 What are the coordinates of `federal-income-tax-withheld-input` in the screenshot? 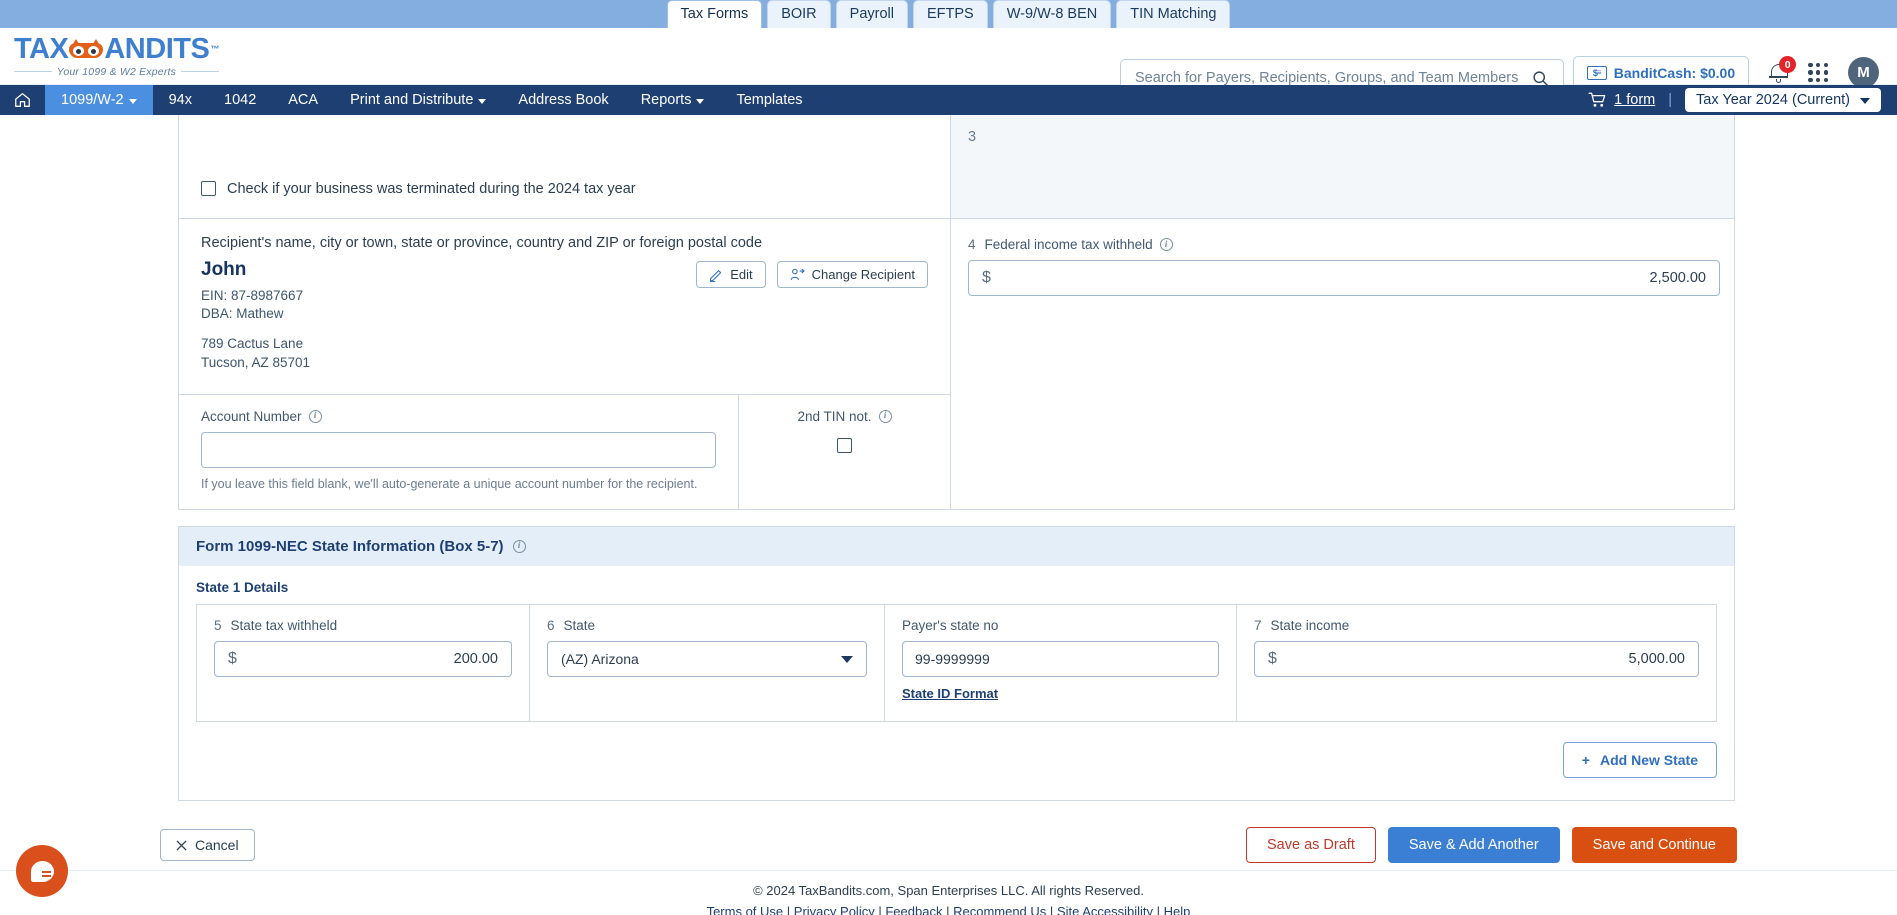 It's located at (1348, 278).